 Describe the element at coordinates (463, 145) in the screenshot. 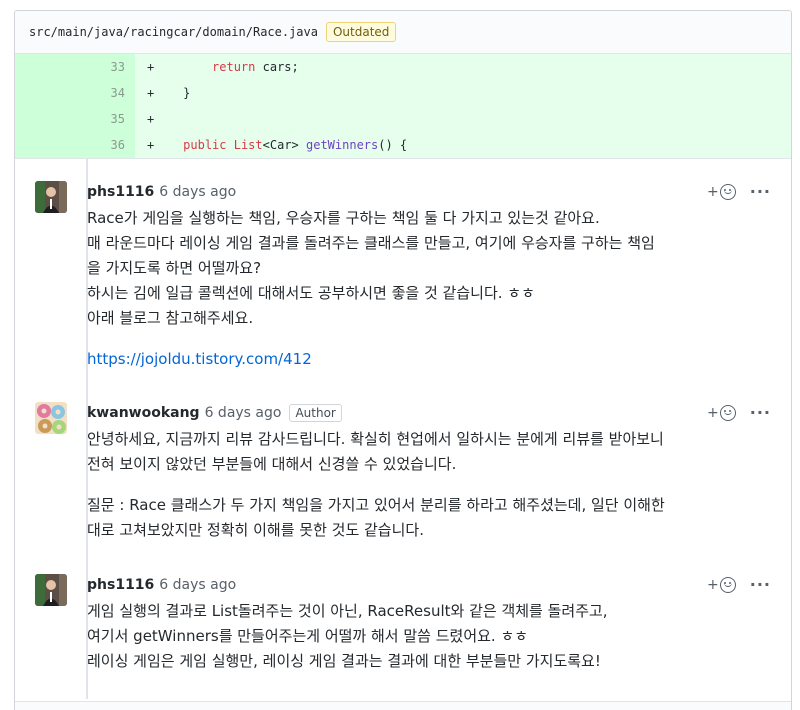

I see `code-line: + public List<Car> getWinners() {` at that location.